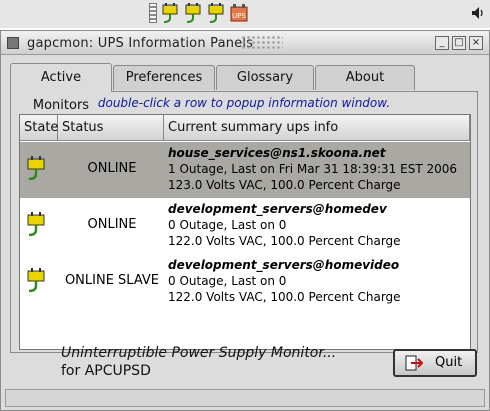 The height and width of the screenshot is (411, 490). Describe the element at coordinates (265, 77) in the screenshot. I see `tab-glossary: Glossary` at that location.